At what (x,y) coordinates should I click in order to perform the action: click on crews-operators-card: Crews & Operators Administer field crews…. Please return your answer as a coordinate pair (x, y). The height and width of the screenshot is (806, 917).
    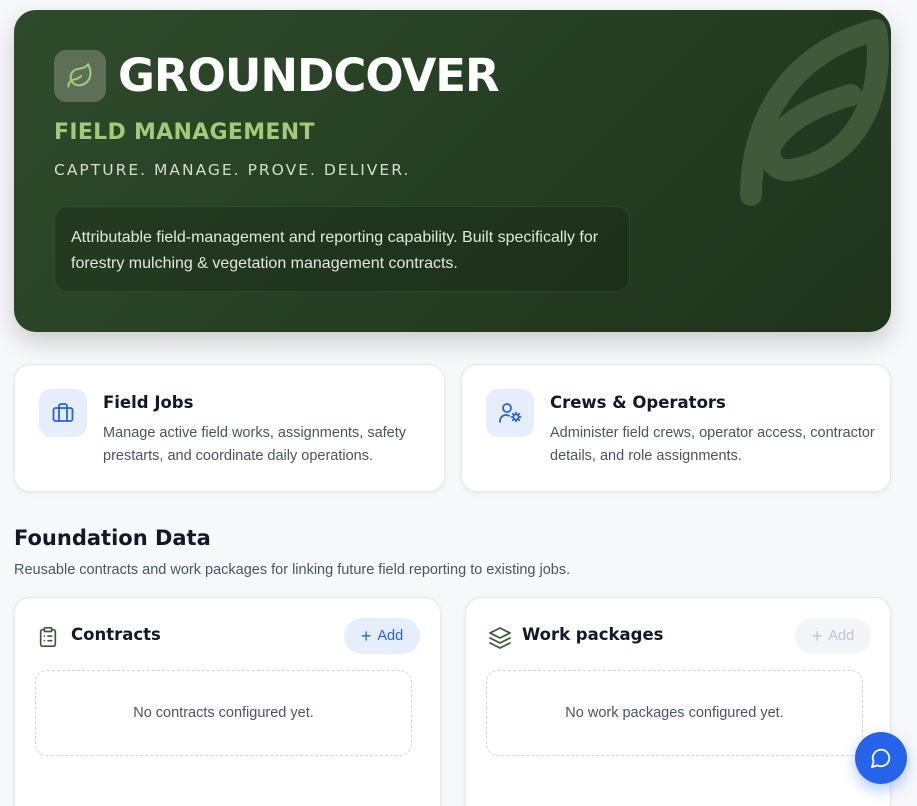
    Looking at the image, I should click on (676, 428).